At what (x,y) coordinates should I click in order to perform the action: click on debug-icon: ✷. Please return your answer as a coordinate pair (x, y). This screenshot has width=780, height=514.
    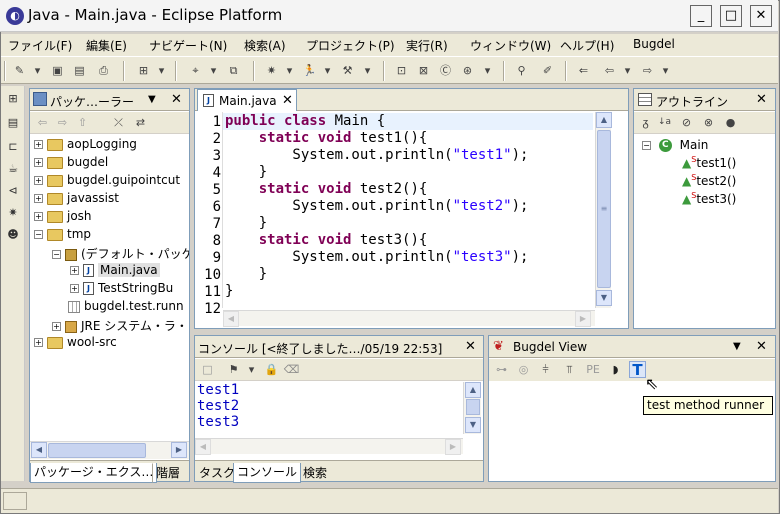
    Looking at the image, I should click on (271, 70).